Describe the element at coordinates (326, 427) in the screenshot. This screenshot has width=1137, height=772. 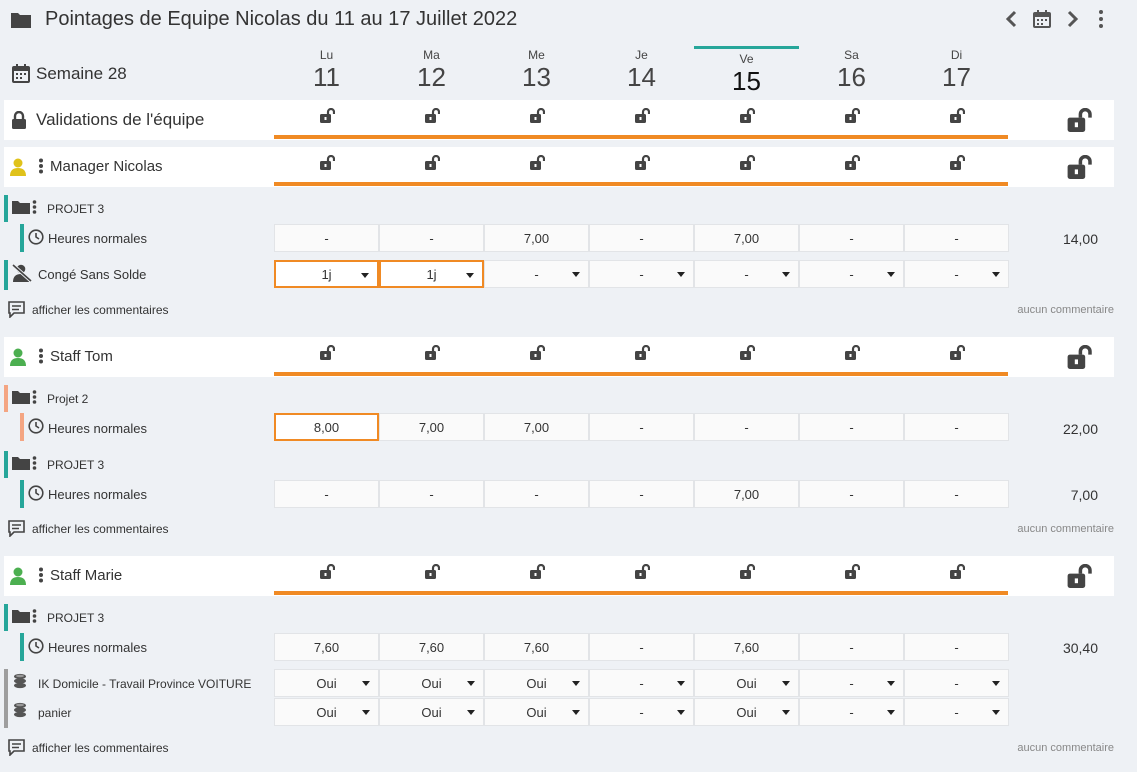
I see `time-input-cell: 8,00` at that location.